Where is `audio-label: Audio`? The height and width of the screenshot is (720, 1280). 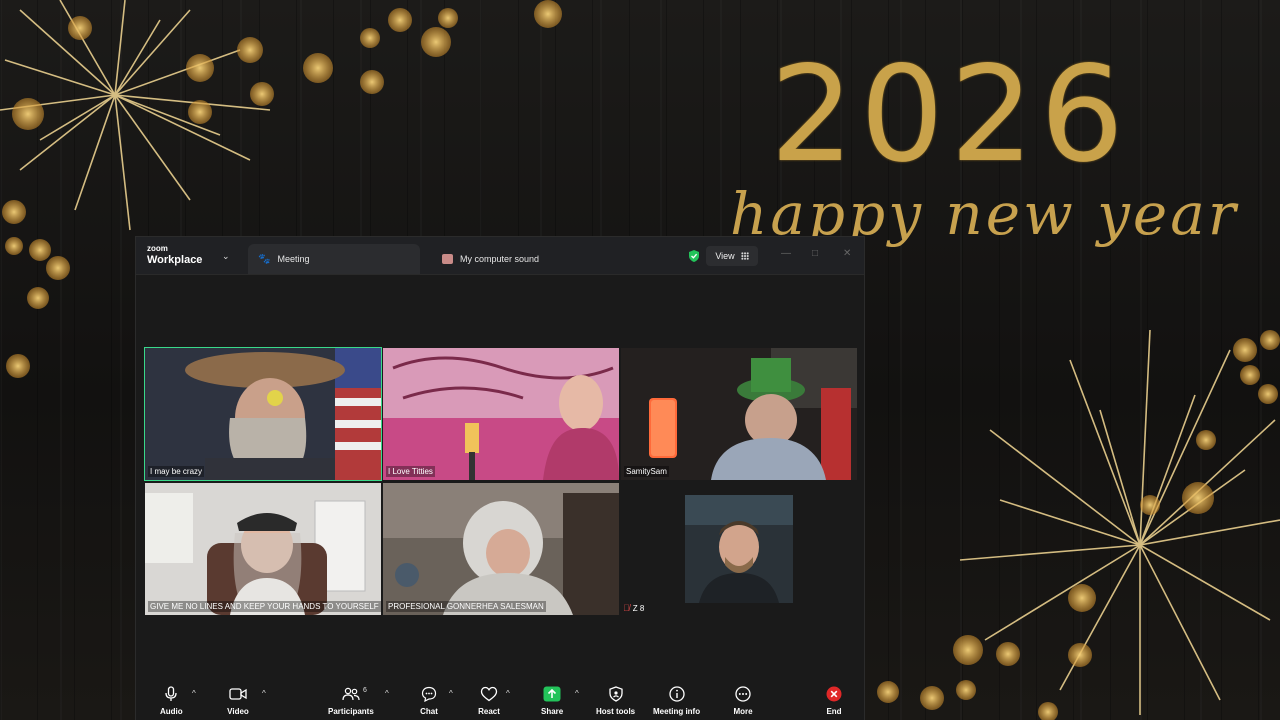
audio-label: Audio is located at coordinates (171, 711).